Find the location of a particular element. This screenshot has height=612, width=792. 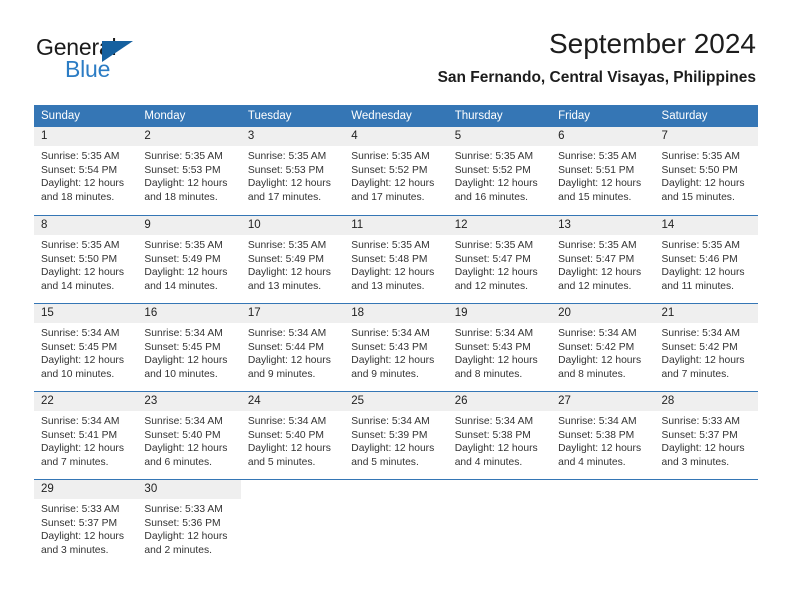

day-number-band: 21 is located at coordinates (706, 313).